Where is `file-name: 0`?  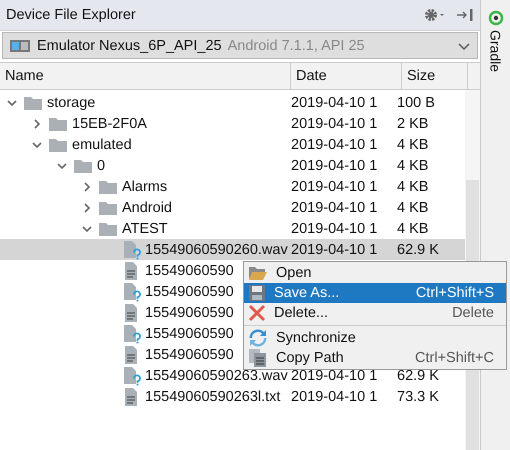 file-name: 0 is located at coordinates (101, 166).